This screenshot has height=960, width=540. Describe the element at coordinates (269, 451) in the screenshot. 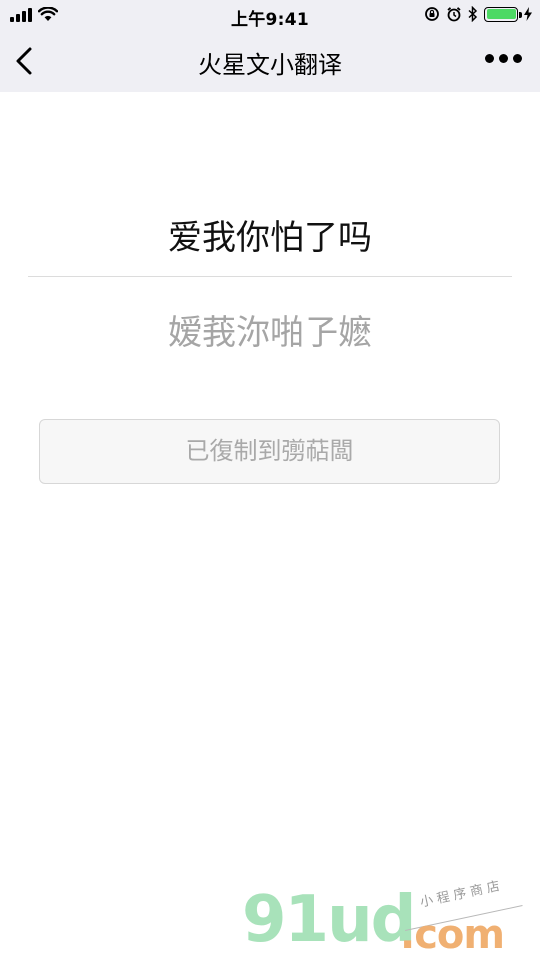

I see `copy-button: 已復制到彅萜闆` at that location.